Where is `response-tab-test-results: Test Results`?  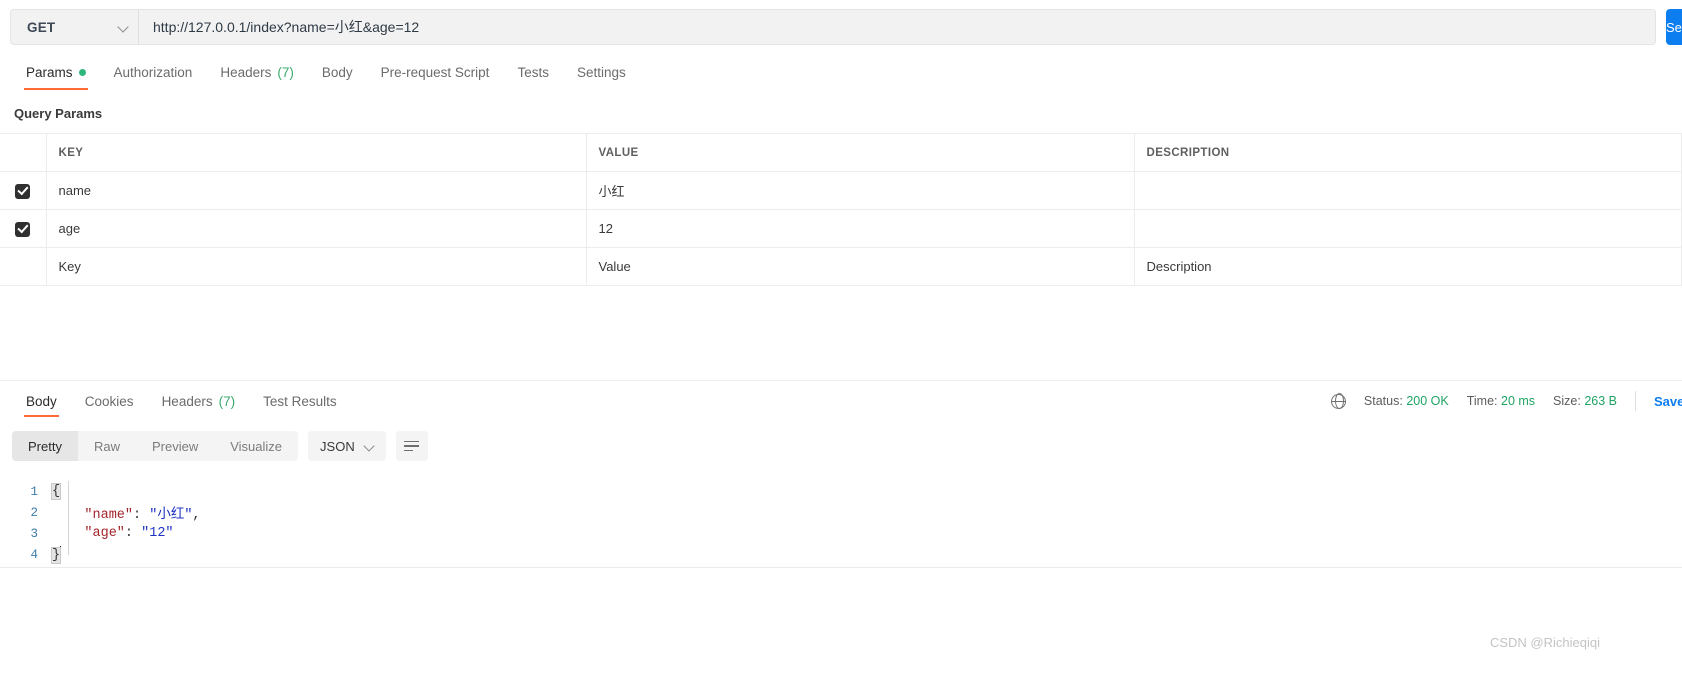 response-tab-test-results: Test Results is located at coordinates (300, 401).